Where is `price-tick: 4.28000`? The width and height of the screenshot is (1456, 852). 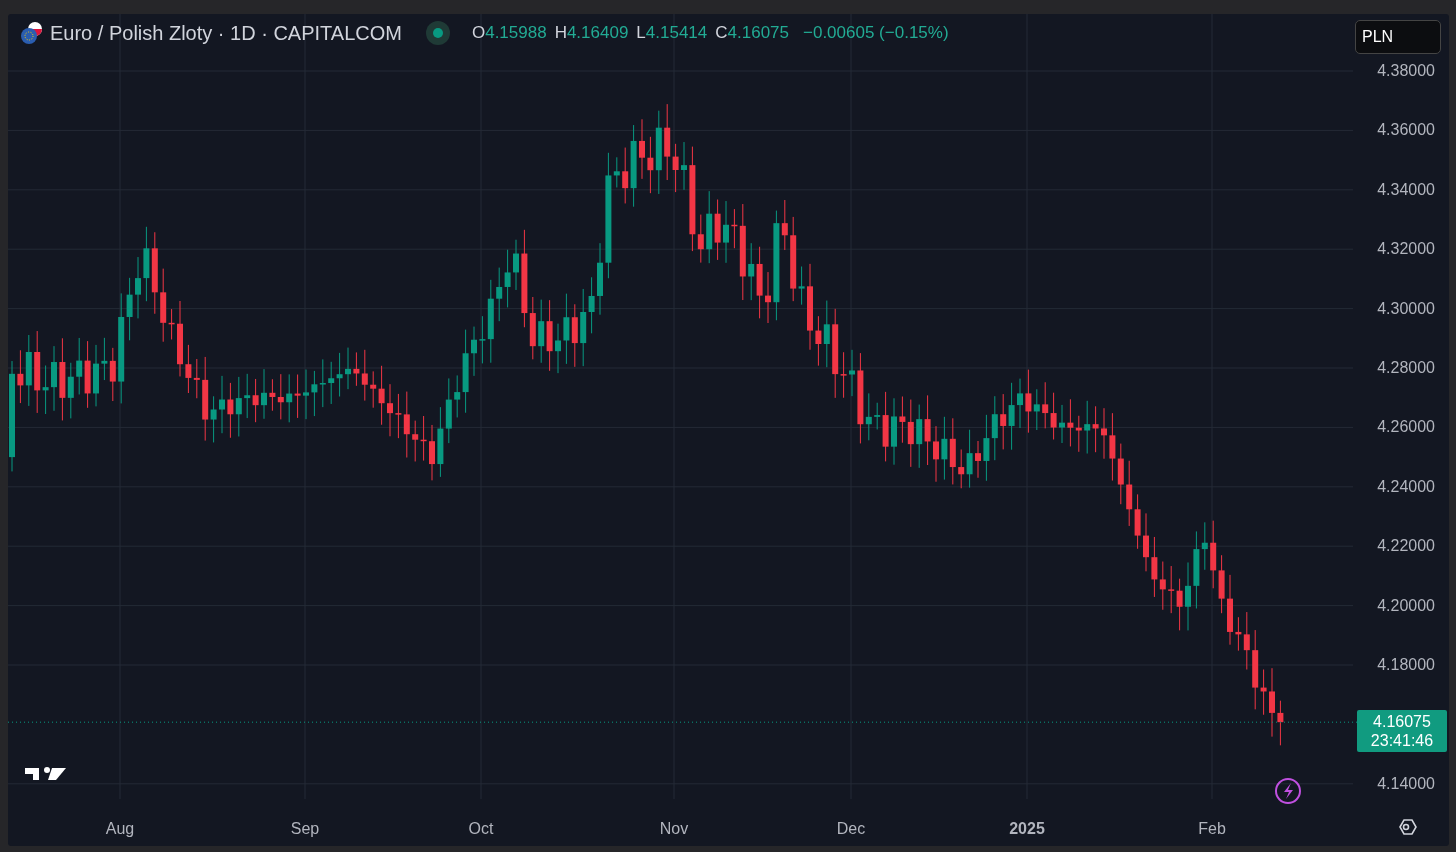
price-tick: 4.28000 is located at coordinates (1406, 368).